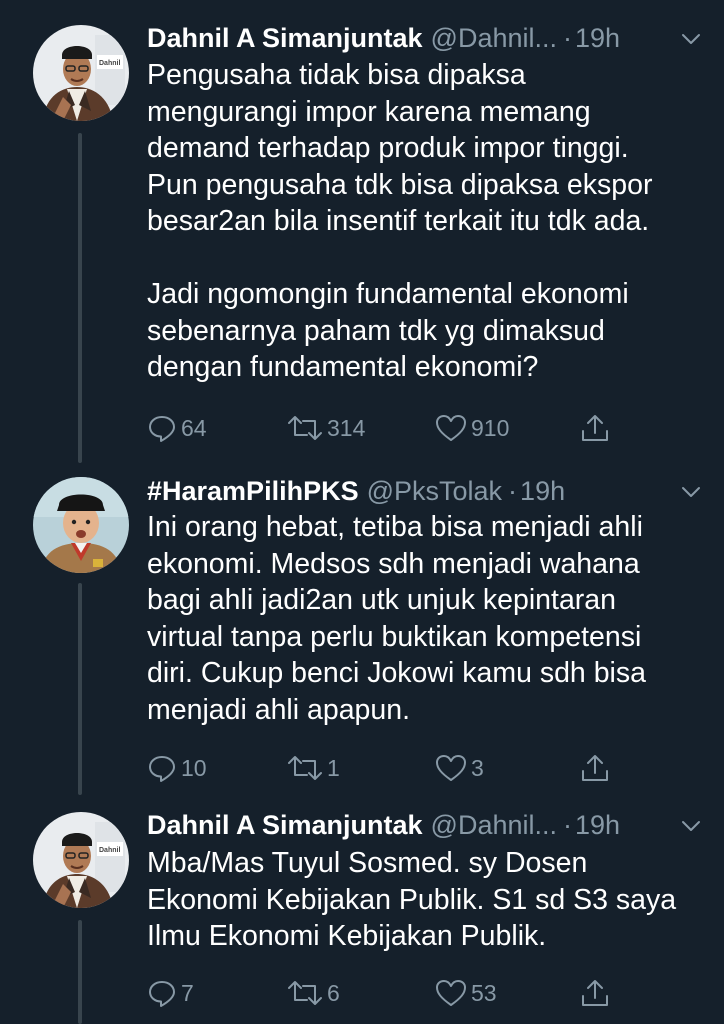 The width and height of the screenshot is (724, 1024). I want to click on like-count: 3, so click(477, 767).